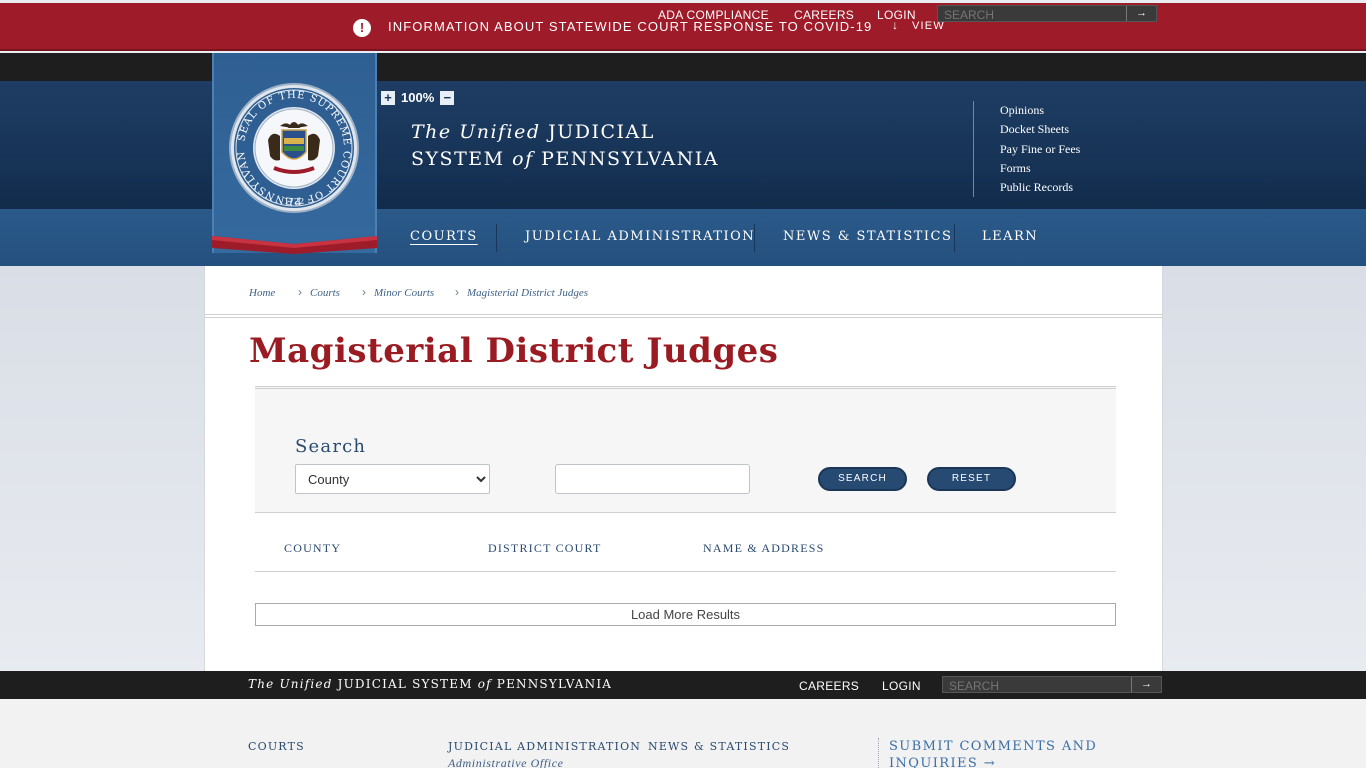  What do you see at coordinates (1015, 168) in the screenshot?
I see `quick-link-forms: Forms` at bounding box center [1015, 168].